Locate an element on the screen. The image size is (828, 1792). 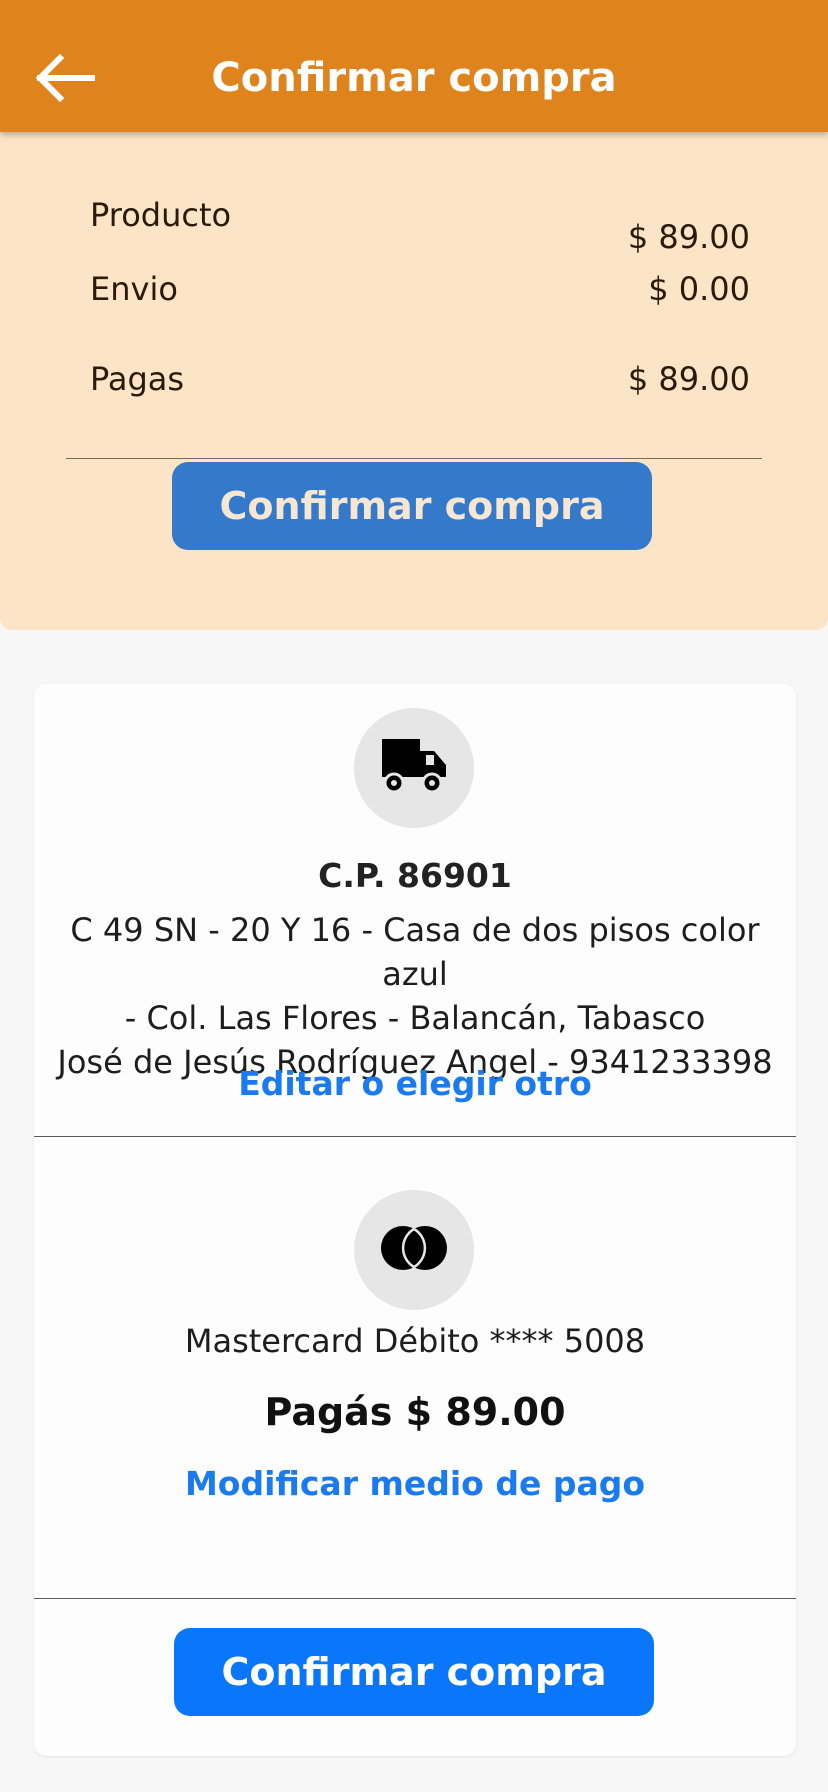
app-bar: Confirmar compra is located at coordinates (414, 66).